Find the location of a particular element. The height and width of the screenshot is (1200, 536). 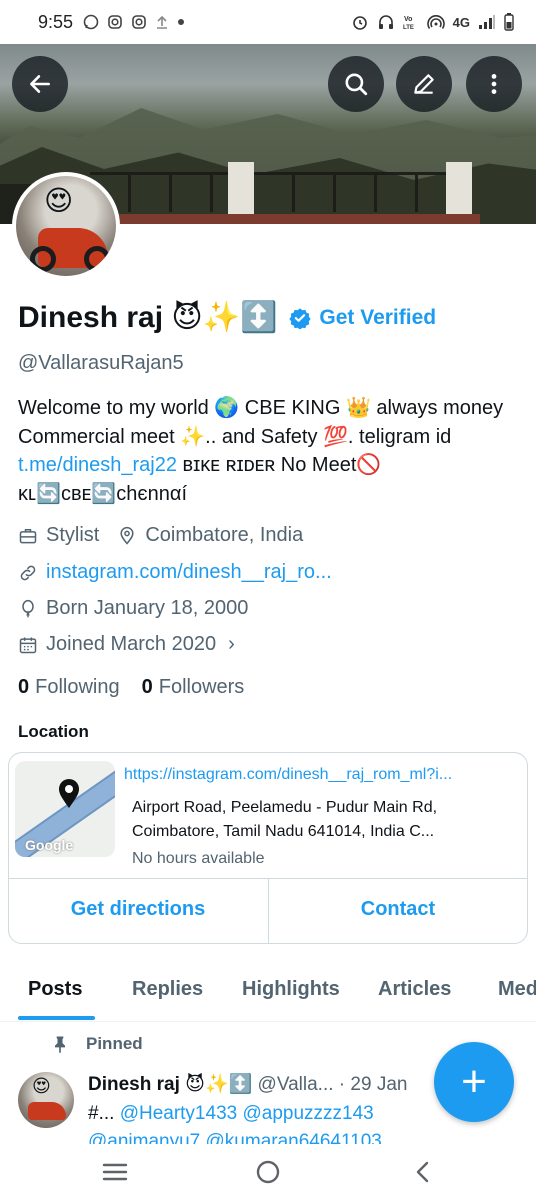

profile-tabs: Posts Replies Highlights Articles Med is located at coordinates (268, 991).